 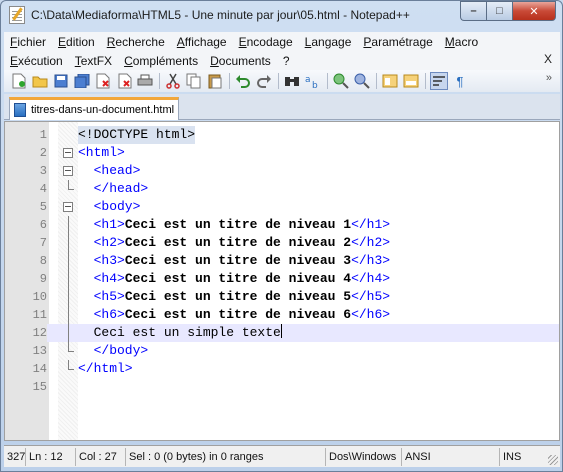 I want to click on status-insert-mode: INS, so click(x=512, y=456).